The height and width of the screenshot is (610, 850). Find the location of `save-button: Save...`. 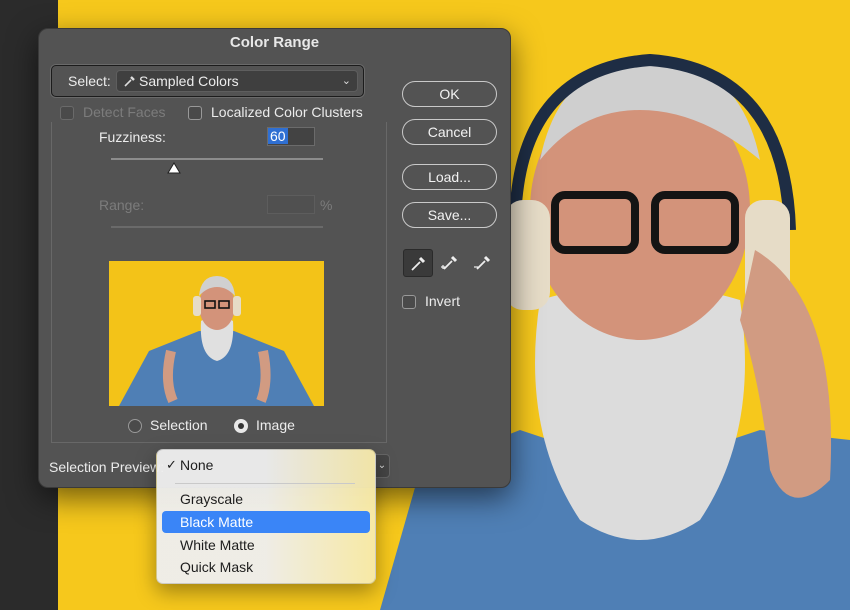

save-button: Save... is located at coordinates (449, 215).